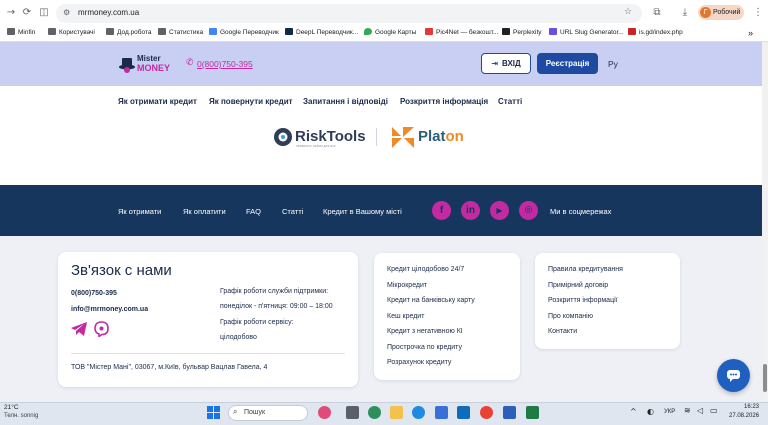 The width and height of the screenshot is (768, 425). What do you see at coordinates (324, 412) in the screenshot?
I see `widgets-icon` at bounding box center [324, 412].